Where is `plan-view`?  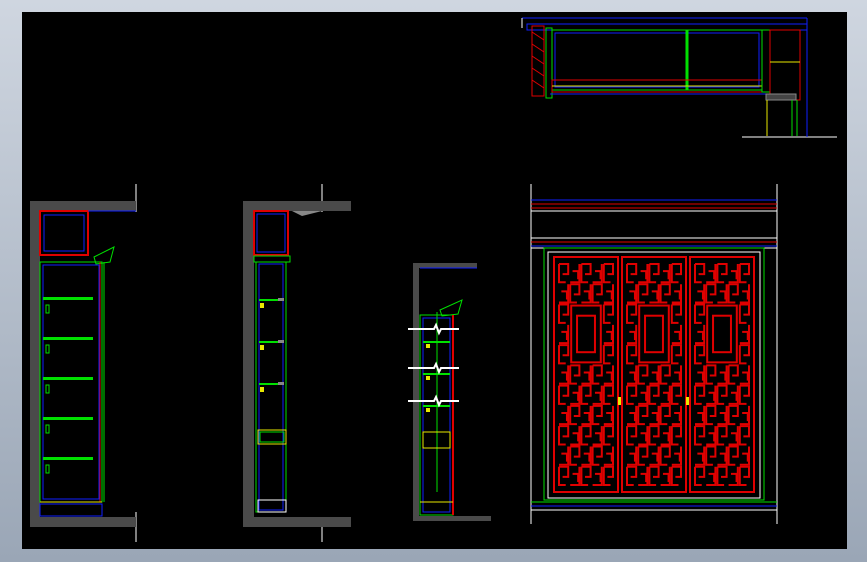
plan-view is located at coordinates (679, 77).